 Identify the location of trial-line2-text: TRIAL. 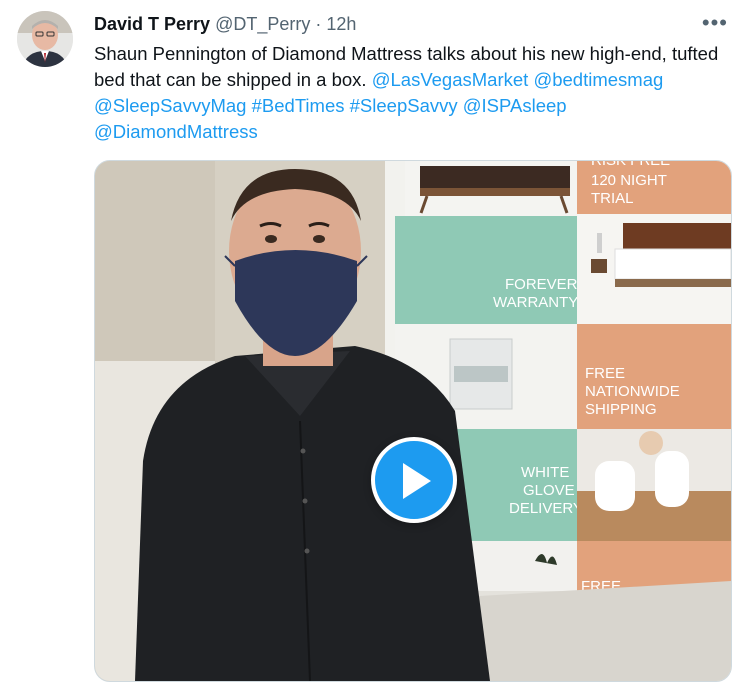
(612, 198).